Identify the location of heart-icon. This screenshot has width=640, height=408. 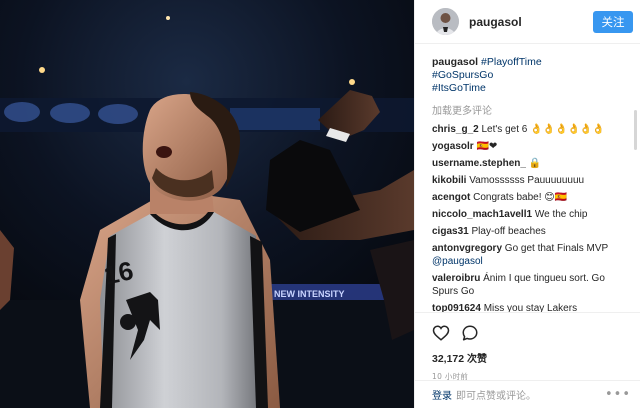
(441, 333).